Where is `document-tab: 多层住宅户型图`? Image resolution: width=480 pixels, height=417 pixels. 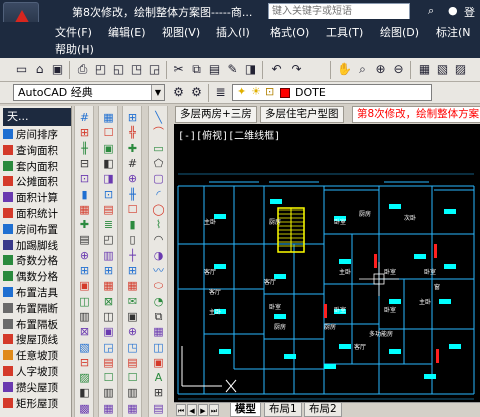
document-tab: 多层住宅户型图 is located at coordinates (302, 114).